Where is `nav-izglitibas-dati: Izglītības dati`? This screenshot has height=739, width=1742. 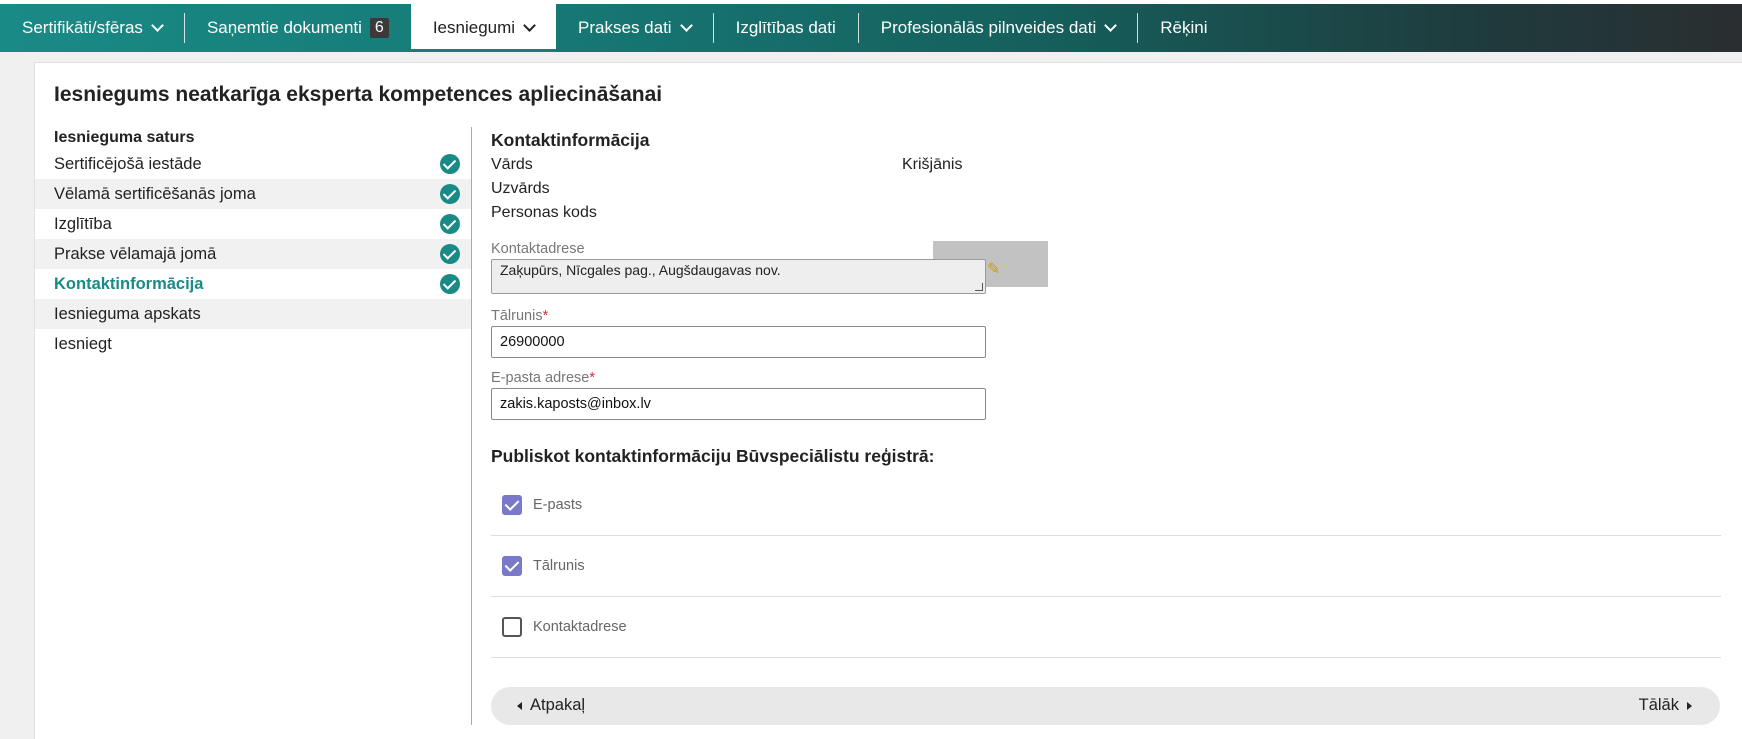
nav-izglitibas-dati: Izglītības dati is located at coordinates (786, 28).